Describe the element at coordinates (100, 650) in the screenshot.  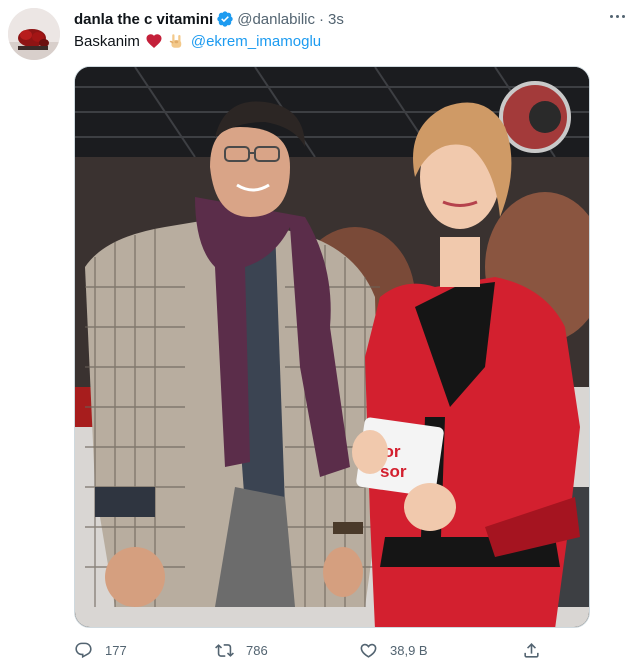
I see `reply-button: 177` at that location.